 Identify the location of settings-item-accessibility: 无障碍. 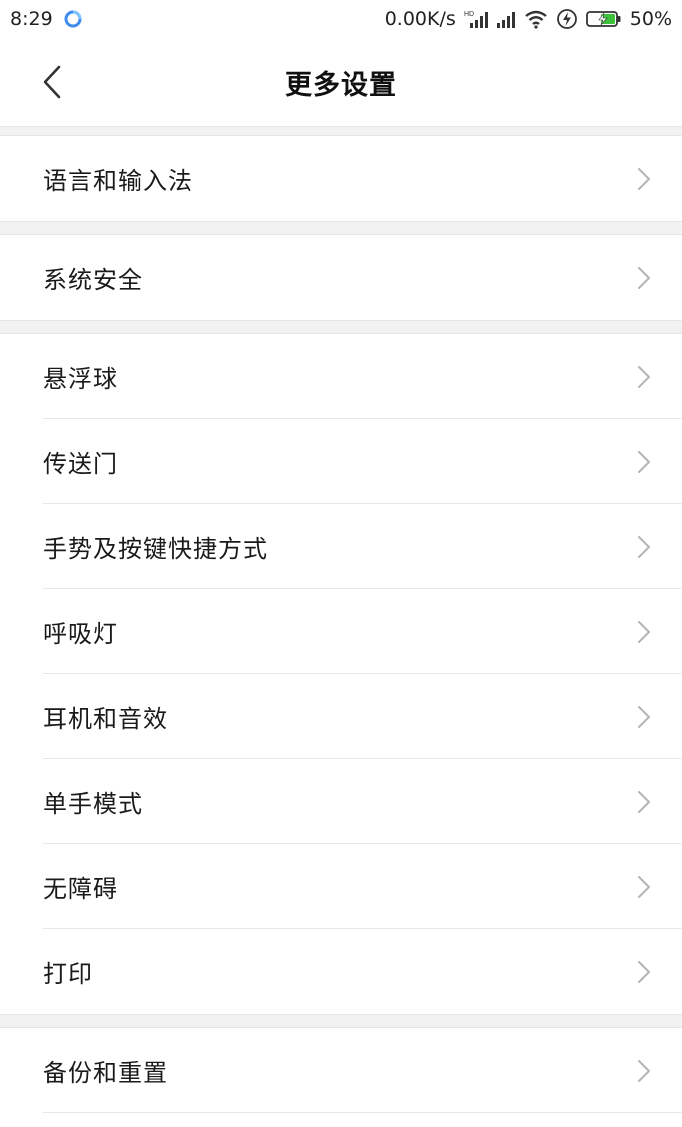
(341, 886).